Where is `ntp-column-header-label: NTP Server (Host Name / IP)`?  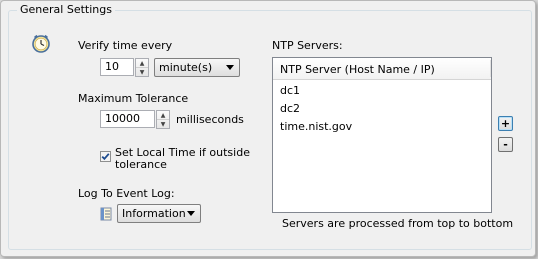 ntp-column-header-label: NTP Server (Host Name / IP) is located at coordinates (357, 69).